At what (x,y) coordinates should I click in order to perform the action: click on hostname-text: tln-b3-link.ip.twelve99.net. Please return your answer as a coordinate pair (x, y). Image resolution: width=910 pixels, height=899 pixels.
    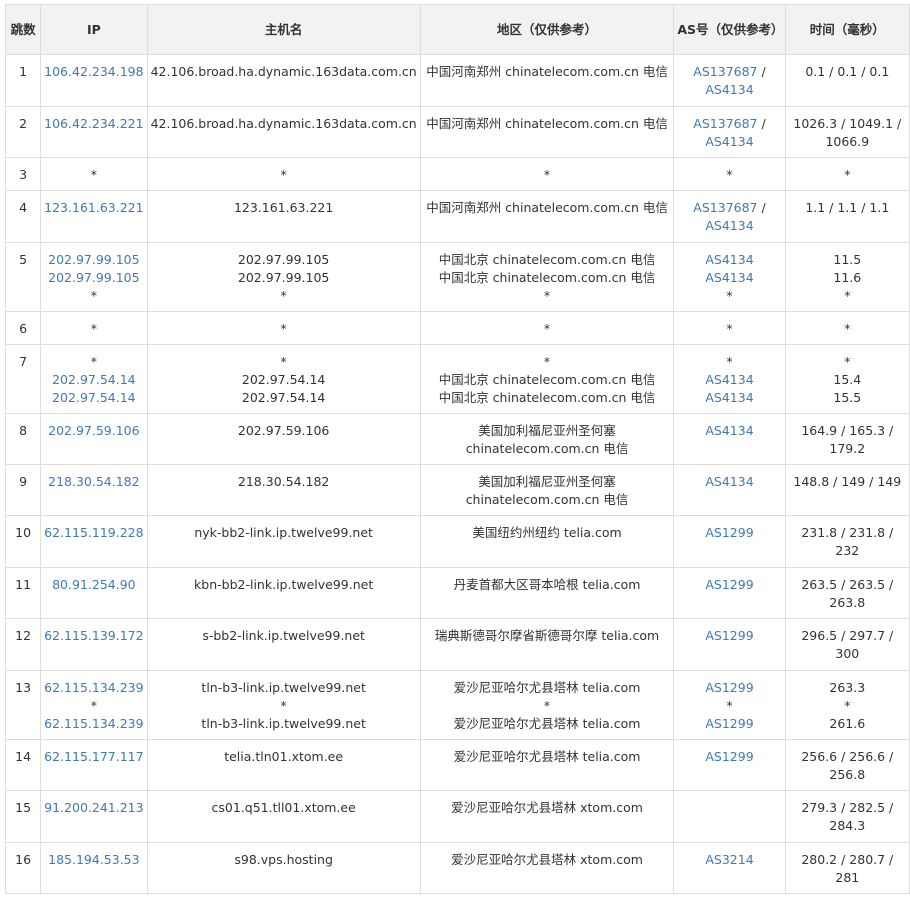
    Looking at the image, I should click on (283, 723).